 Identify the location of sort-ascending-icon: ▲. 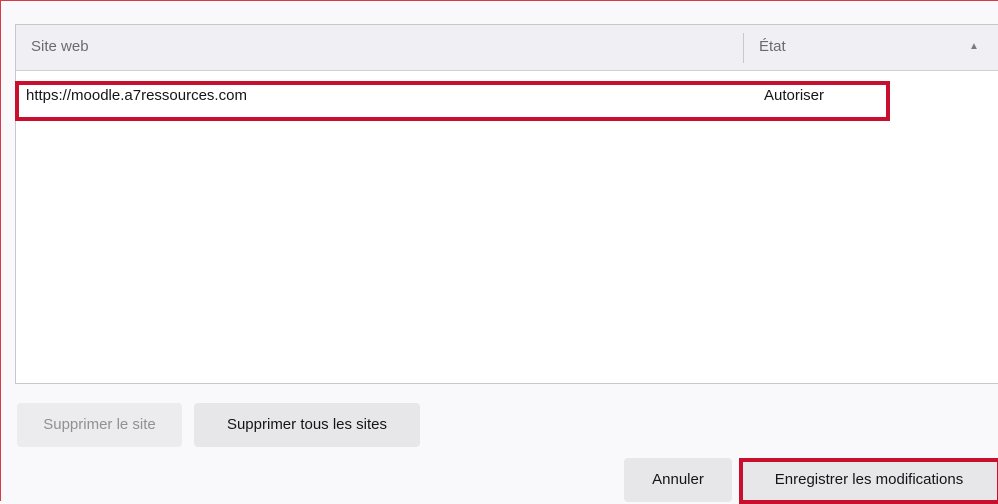
(974, 46).